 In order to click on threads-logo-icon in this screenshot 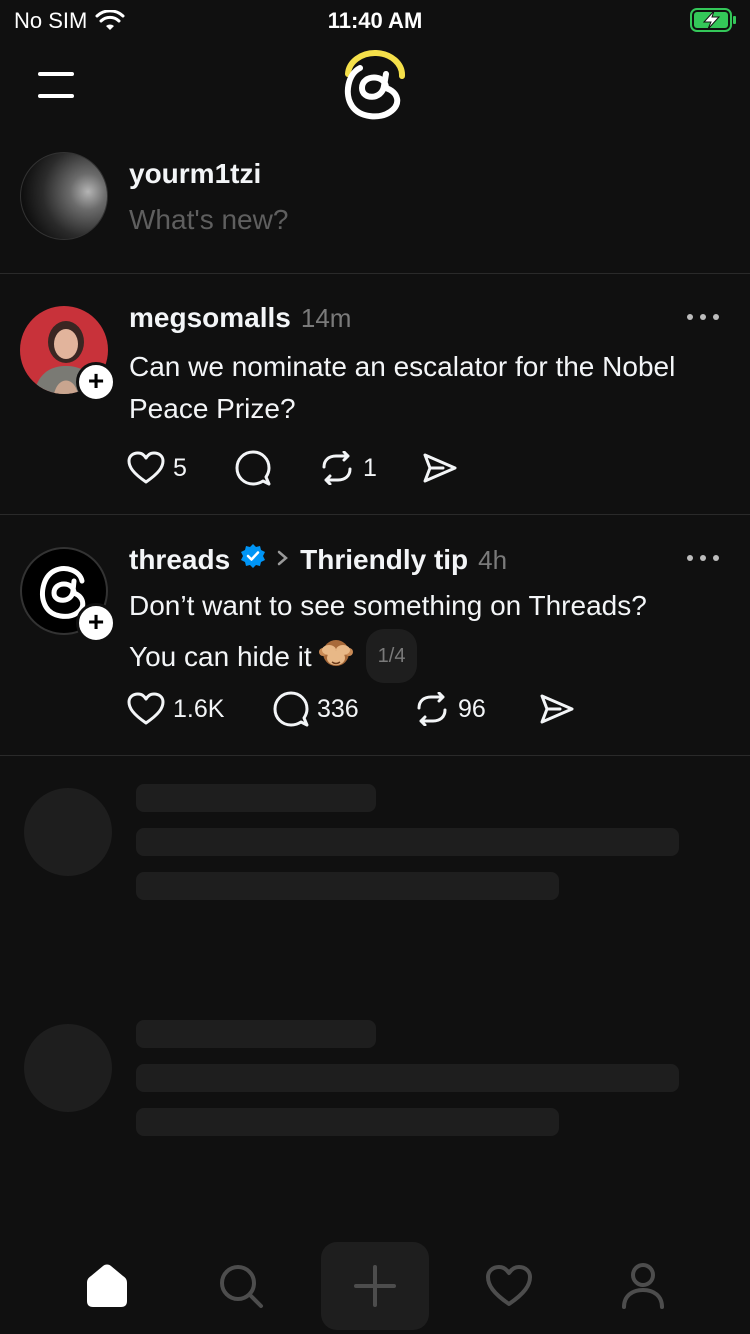, I will do `click(375, 84)`.